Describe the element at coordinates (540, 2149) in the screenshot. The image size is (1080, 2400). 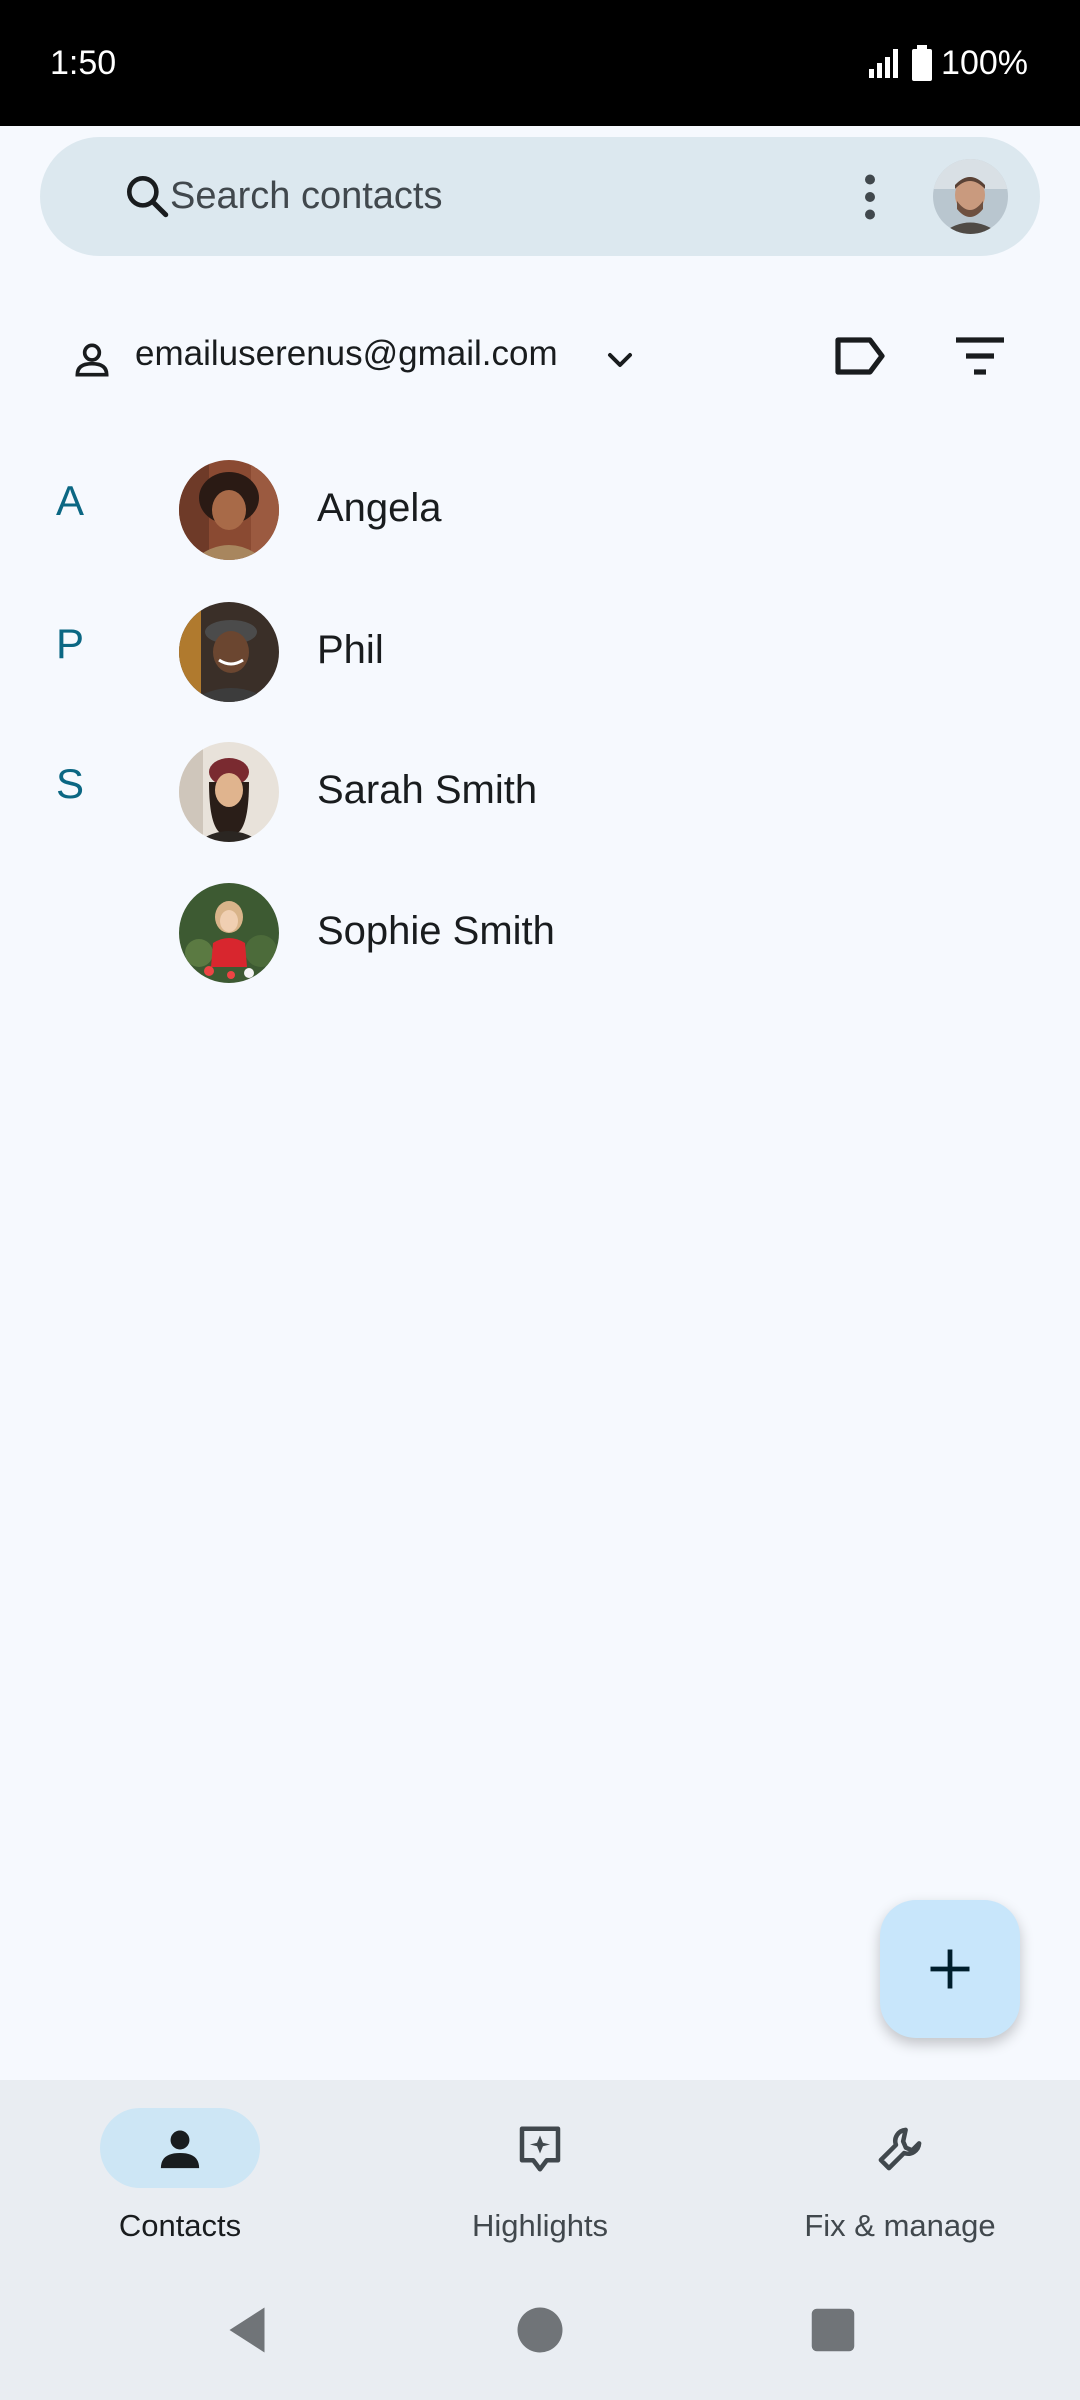
I see `highlights-sparkle-icon` at that location.